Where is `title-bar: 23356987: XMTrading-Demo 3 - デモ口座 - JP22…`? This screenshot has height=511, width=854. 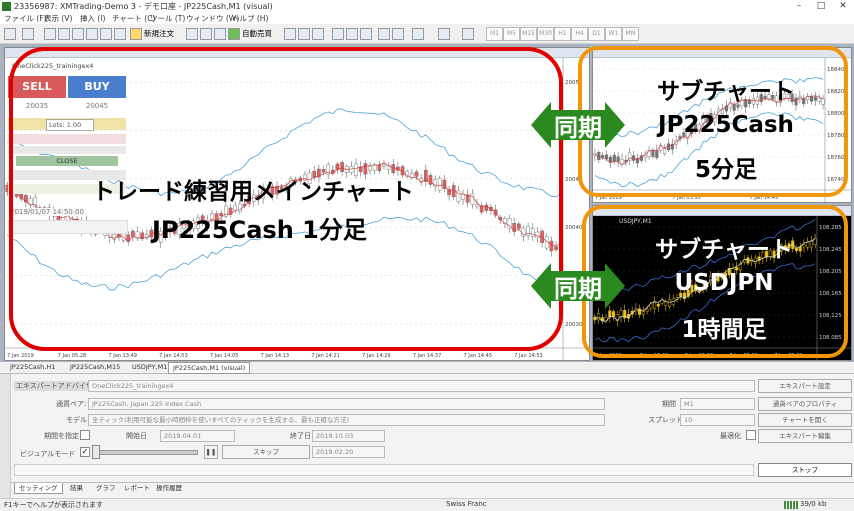 title-bar: 23356987: XMTrading-Demo 3 - デモ口座 - JP22… is located at coordinates (427, 7).